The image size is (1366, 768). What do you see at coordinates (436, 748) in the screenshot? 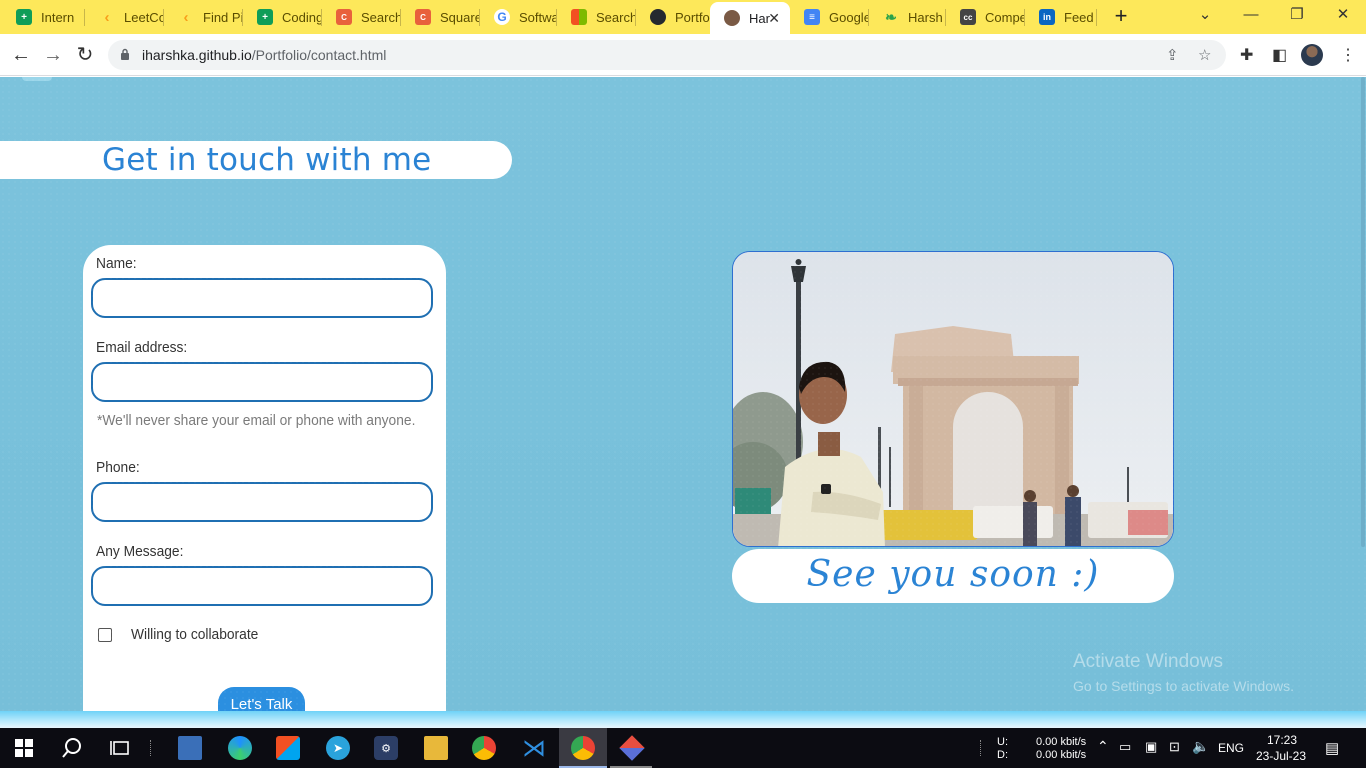
I see `file-explorer-icon` at bounding box center [436, 748].